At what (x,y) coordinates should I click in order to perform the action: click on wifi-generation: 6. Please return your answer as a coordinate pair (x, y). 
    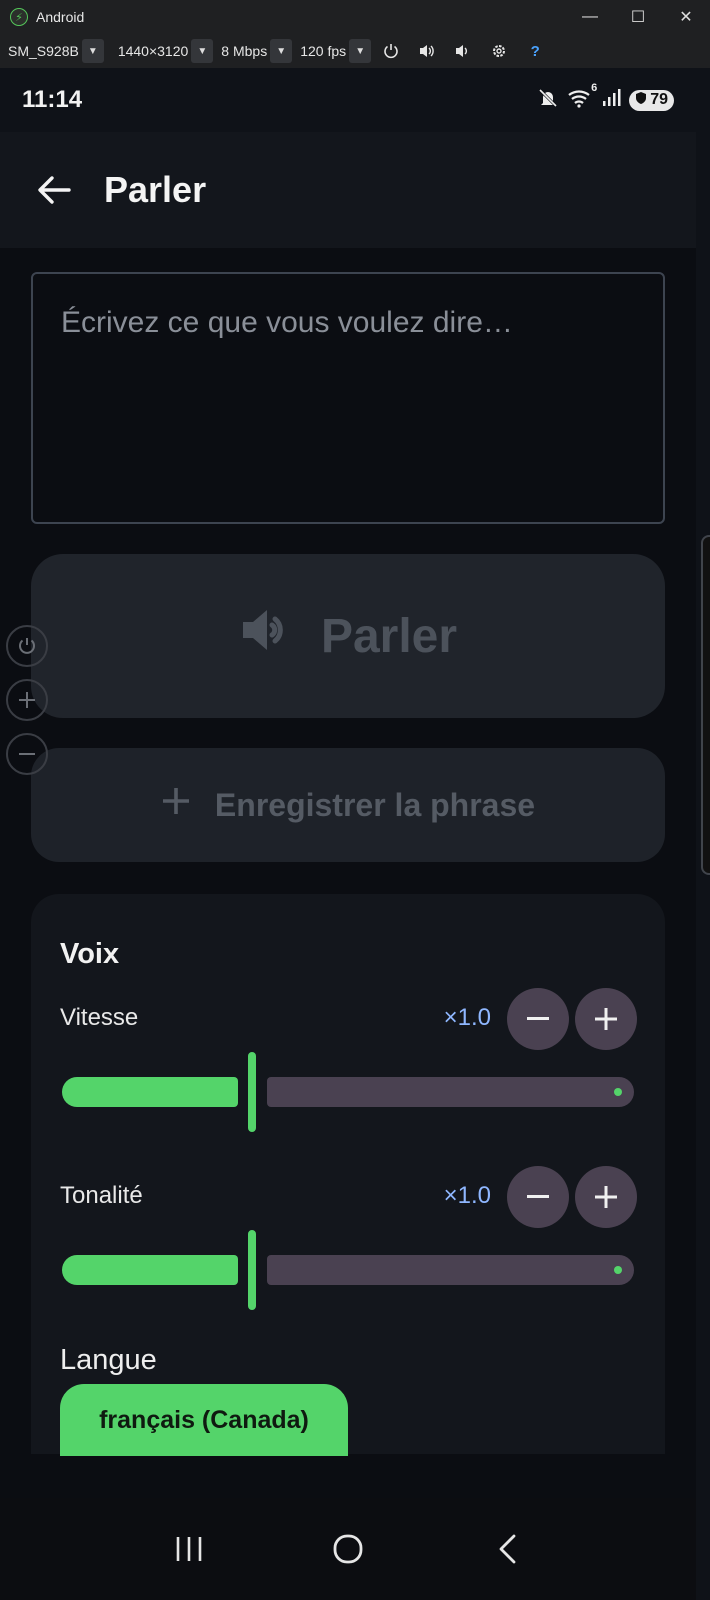
    Looking at the image, I should click on (594, 87).